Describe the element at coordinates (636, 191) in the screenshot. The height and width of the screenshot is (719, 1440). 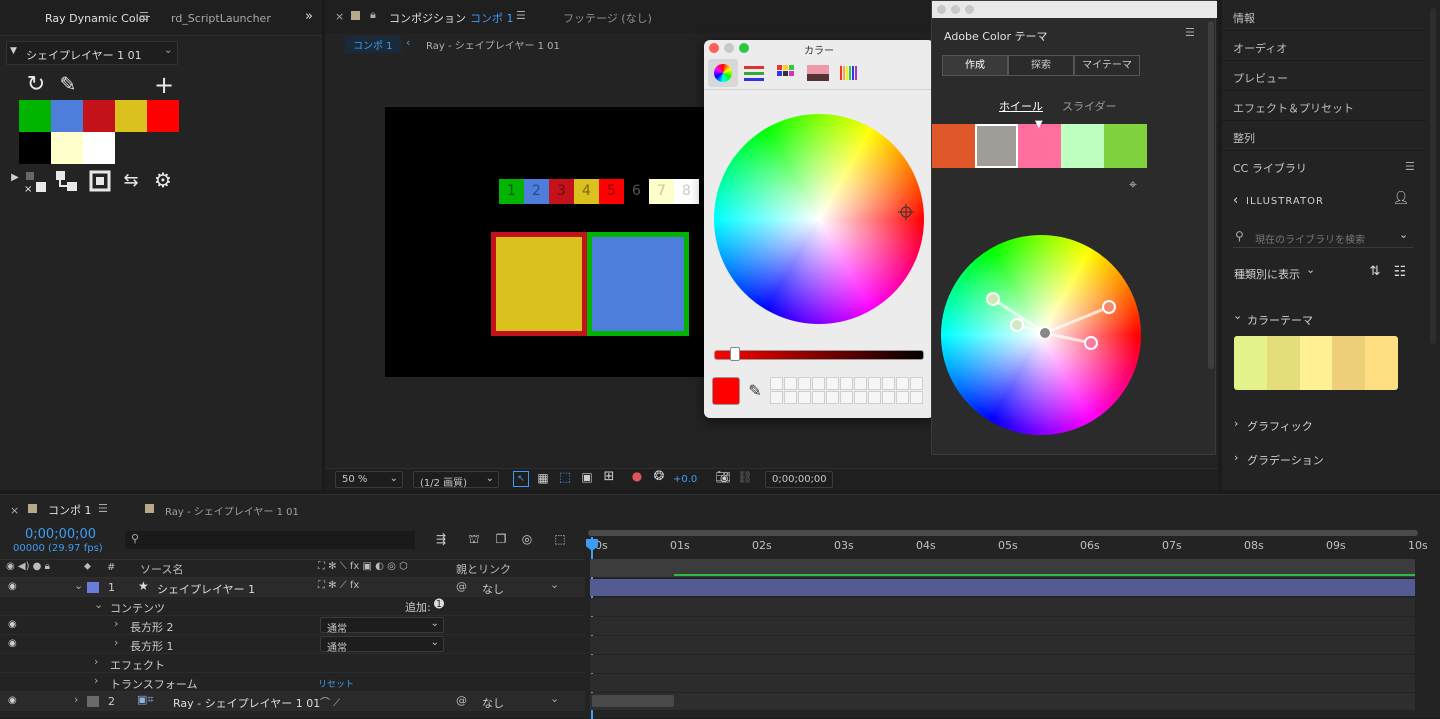
I see `color-chip: 6` at that location.